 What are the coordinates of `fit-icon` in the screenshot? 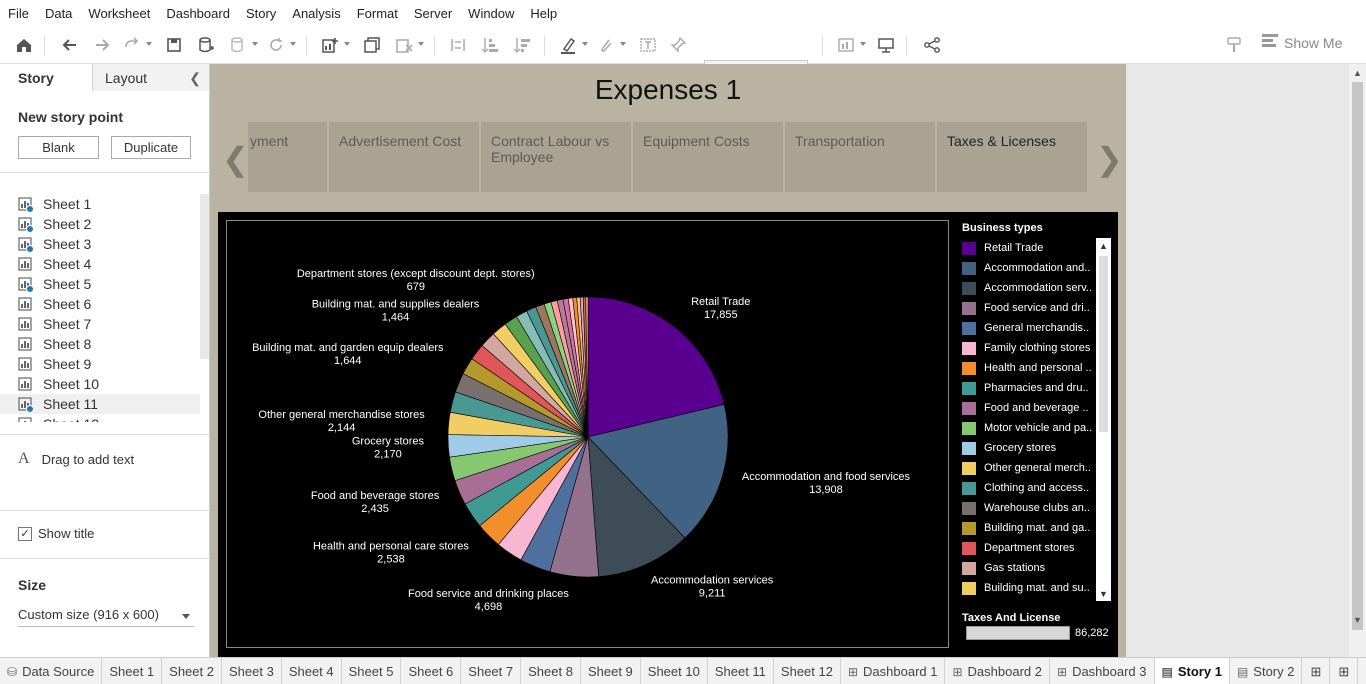 It's located at (850, 45).